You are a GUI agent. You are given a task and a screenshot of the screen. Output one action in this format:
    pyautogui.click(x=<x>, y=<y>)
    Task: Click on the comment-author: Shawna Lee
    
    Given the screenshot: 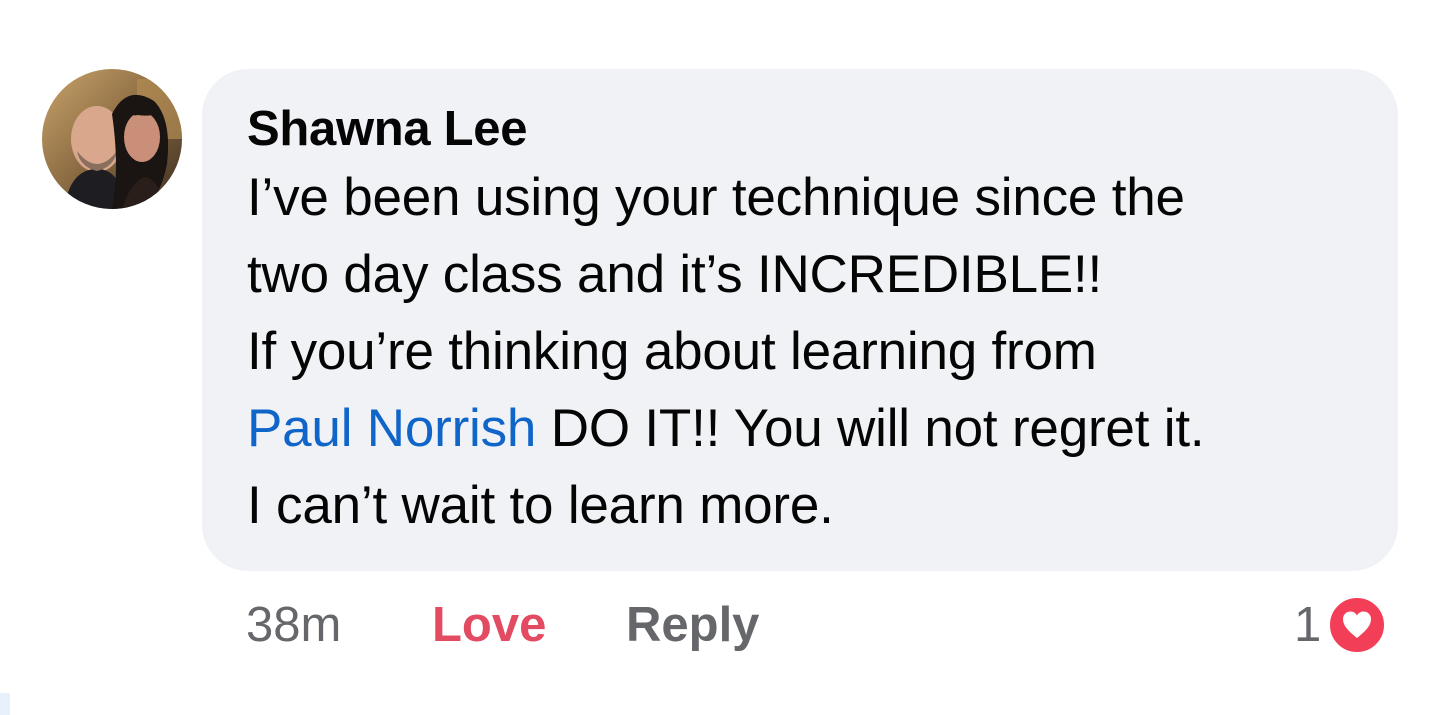 What is the action you would take?
    pyautogui.click(x=800, y=129)
    